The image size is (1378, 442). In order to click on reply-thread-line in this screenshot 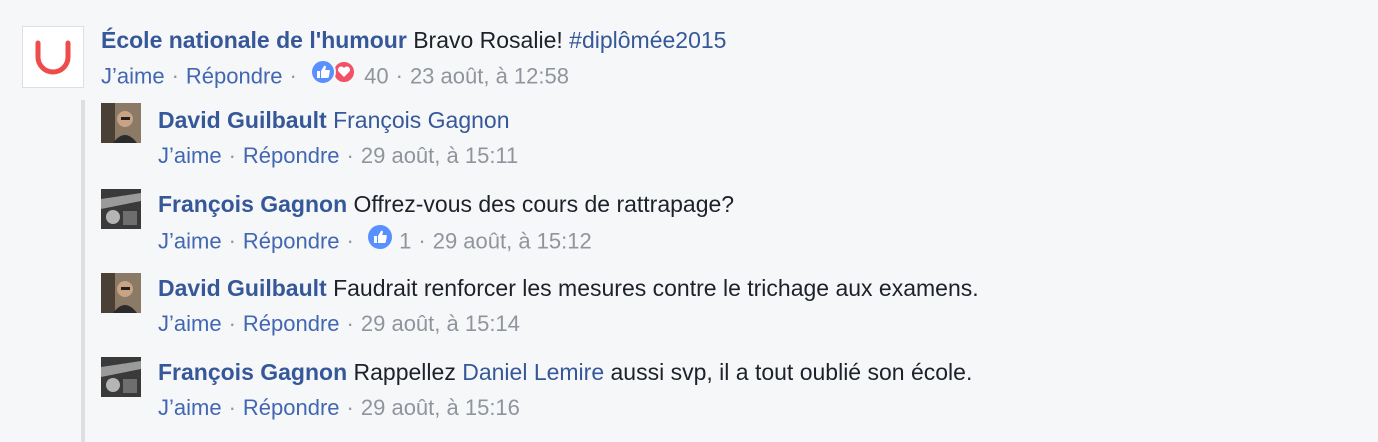, I will do `click(83, 271)`.